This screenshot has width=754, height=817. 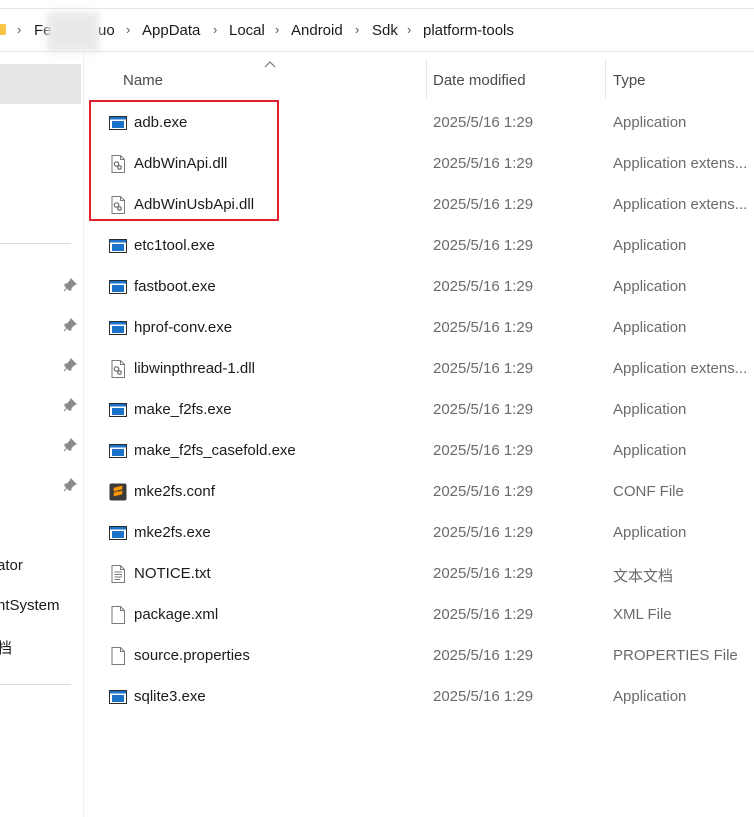 What do you see at coordinates (194, 204) in the screenshot?
I see `file-name: AdbWinUsbApi.dll` at bounding box center [194, 204].